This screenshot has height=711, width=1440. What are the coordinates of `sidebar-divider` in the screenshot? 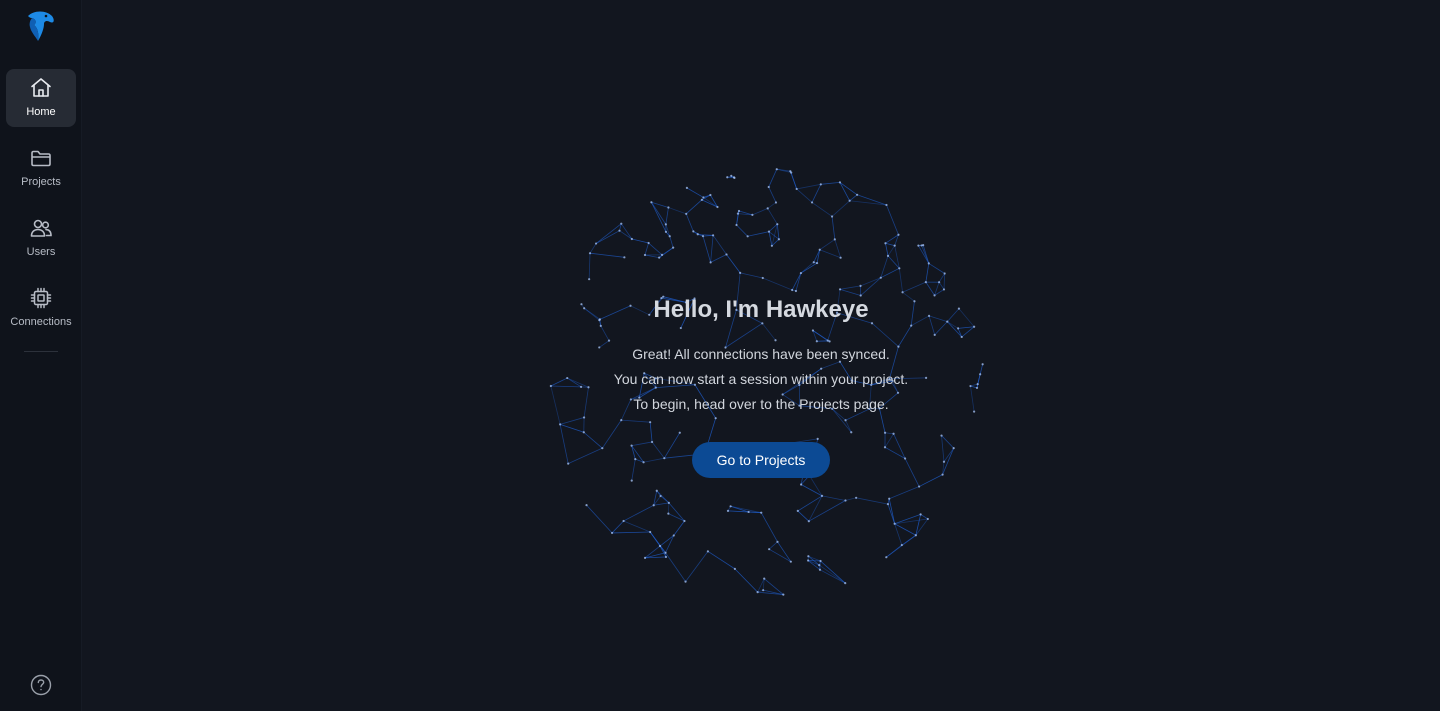 It's located at (41, 351).